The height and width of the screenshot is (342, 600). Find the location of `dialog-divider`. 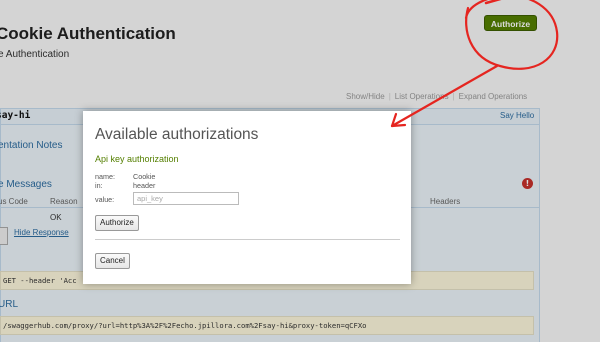

dialog-divider is located at coordinates (247, 239).